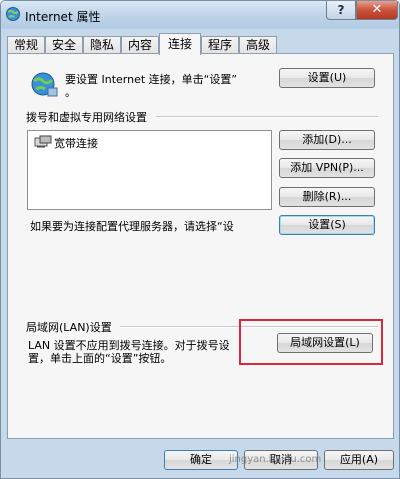 The height and width of the screenshot is (479, 400). What do you see at coordinates (43, 141) in the screenshot?
I see `broadband-connection-icon` at bounding box center [43, 141].